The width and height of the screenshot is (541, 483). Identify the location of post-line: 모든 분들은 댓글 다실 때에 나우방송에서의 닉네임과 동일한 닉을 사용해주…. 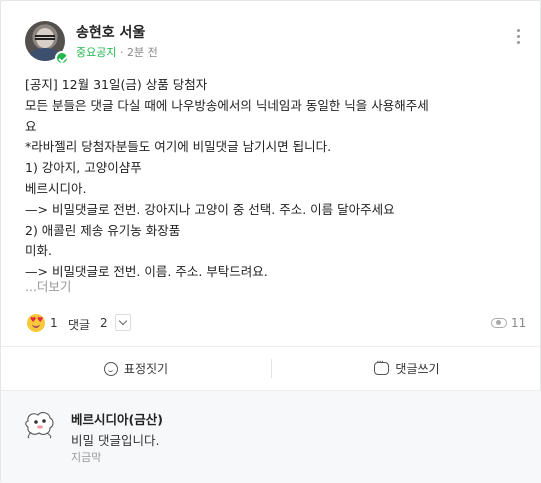
(227, 105).